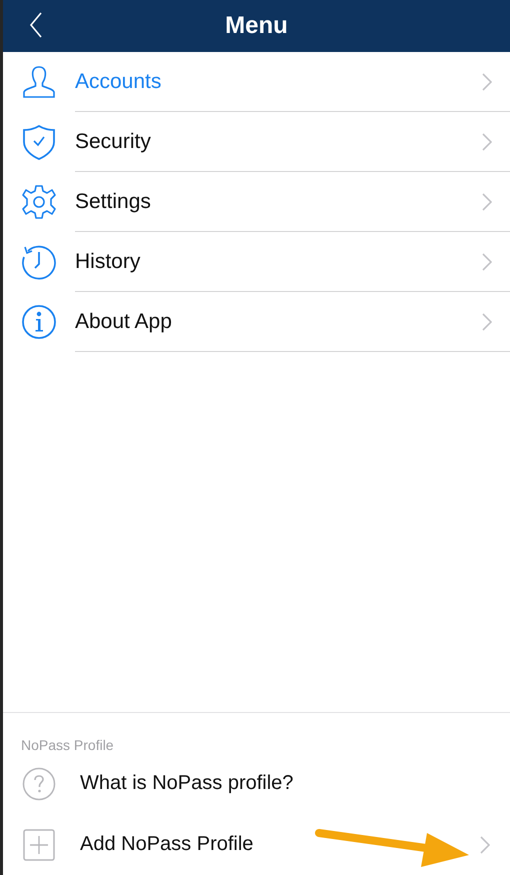 The width and height of the screenshot is (510, 875). I want to click on profile-item: Add NoPass Profile, so click(256, 844).